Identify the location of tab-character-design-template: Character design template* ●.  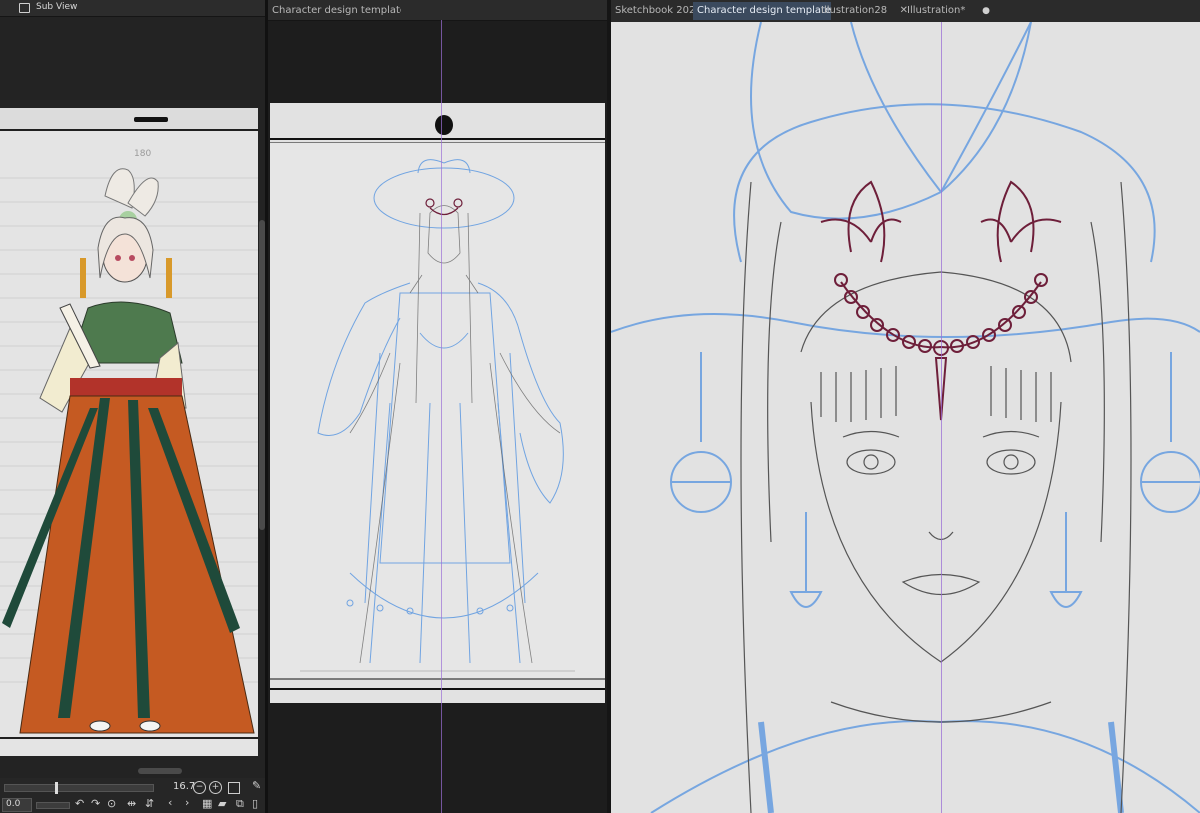
(334, 11).